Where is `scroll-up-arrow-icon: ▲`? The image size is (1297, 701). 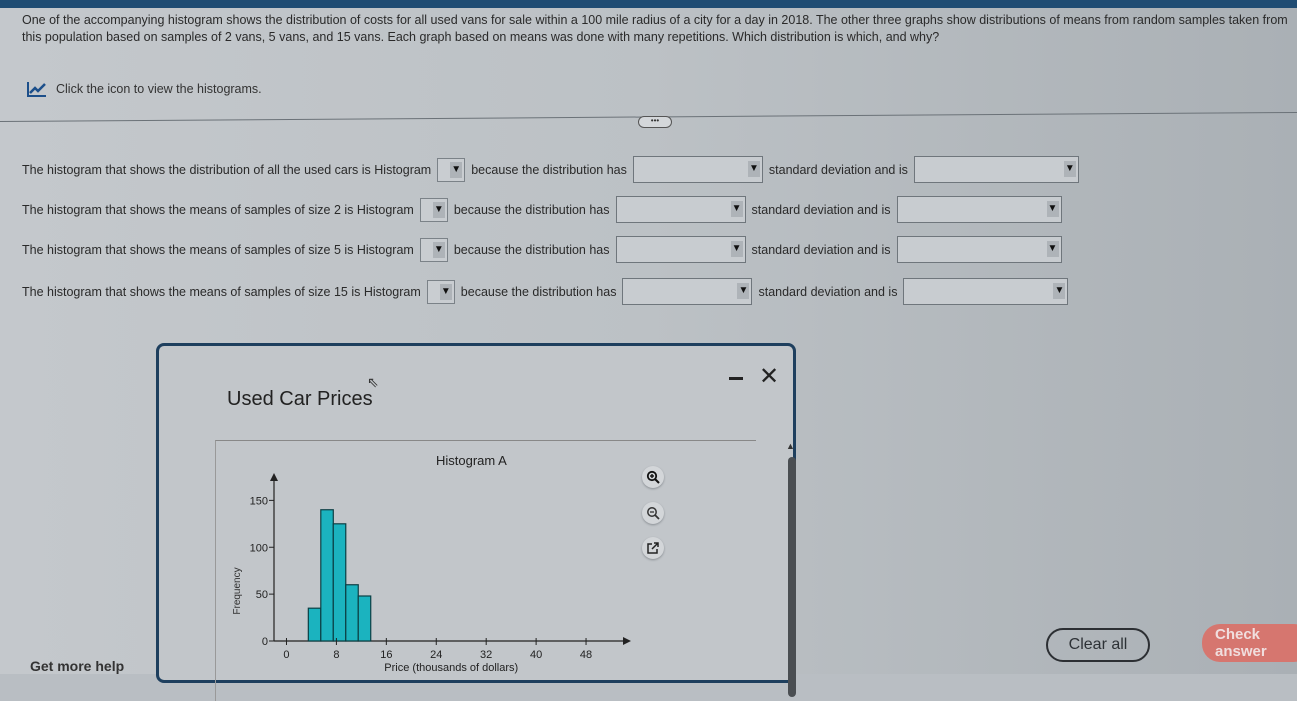 scroll-up-arrow-icon: ▲ is located at coordinates (790, 446).